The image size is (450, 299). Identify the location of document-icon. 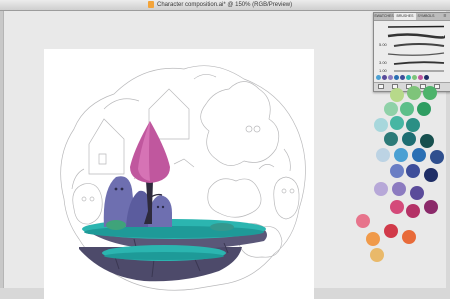
(151, 4).